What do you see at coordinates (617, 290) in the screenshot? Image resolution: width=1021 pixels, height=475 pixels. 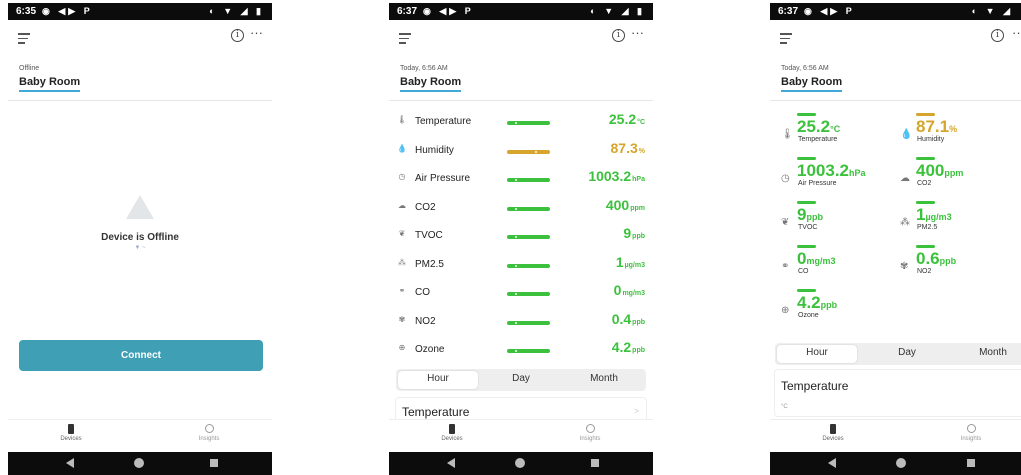 I see `metric-number: 0` at bounding box center [617, 290].